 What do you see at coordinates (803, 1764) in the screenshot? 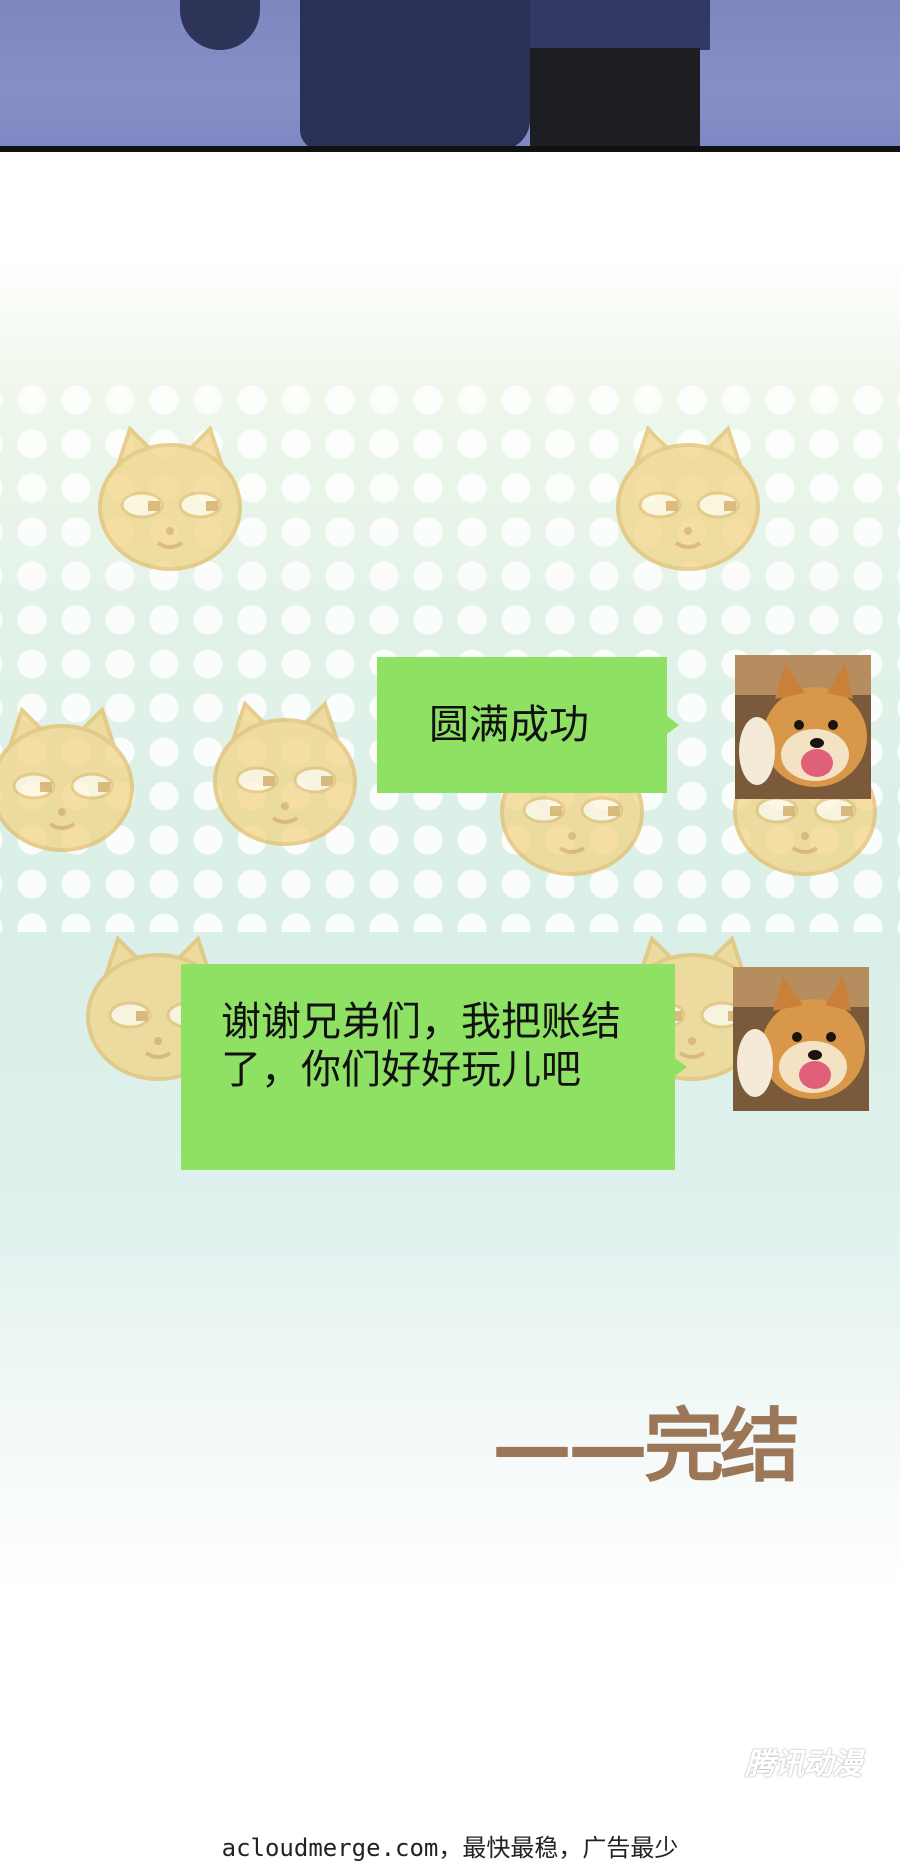
I see `tencent-comic-watermark-logo: 腾讯动漫` at bounding box center [803, 1764].